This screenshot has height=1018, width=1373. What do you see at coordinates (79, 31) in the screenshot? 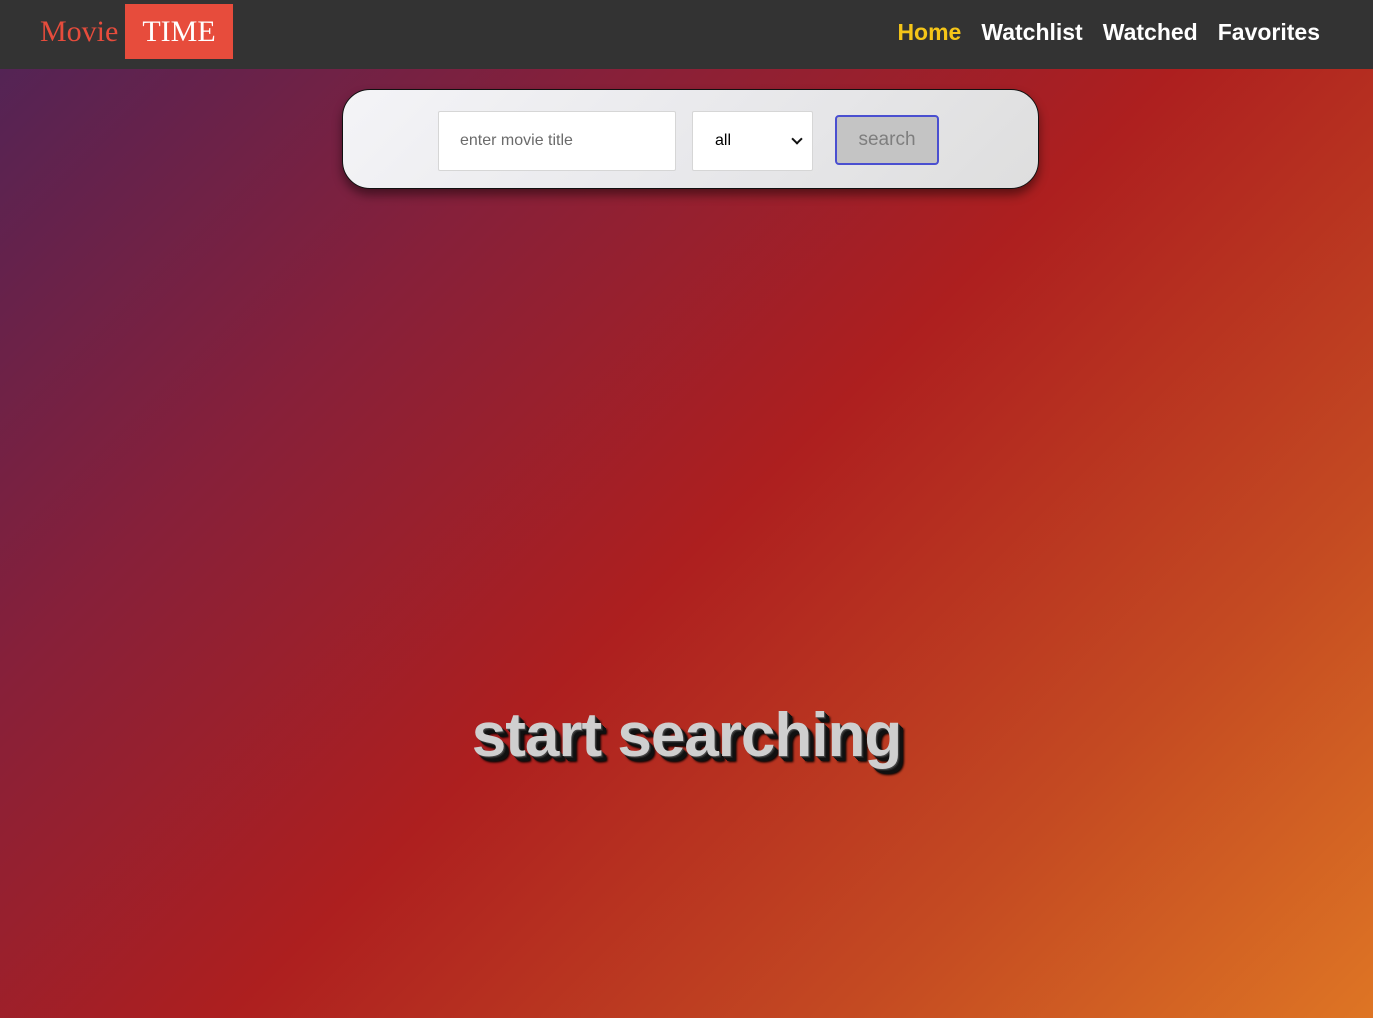
I see `logo-text-movie: Movie` at bounding box center [79, 31].